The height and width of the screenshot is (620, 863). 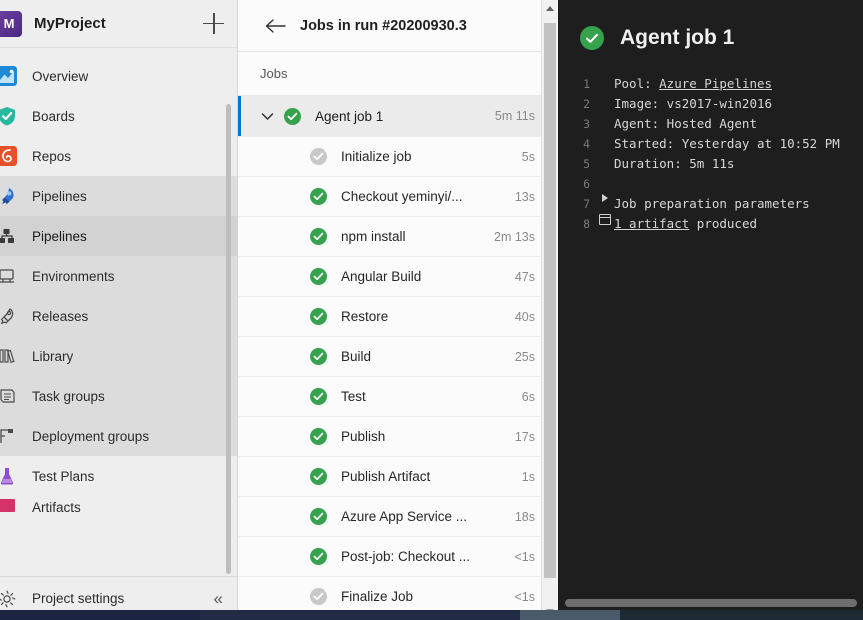 What do you see at coordinates (397, 74) in the screenshot?
I see `jobs-section-label: Jobs` at bounding box center [397, 74].